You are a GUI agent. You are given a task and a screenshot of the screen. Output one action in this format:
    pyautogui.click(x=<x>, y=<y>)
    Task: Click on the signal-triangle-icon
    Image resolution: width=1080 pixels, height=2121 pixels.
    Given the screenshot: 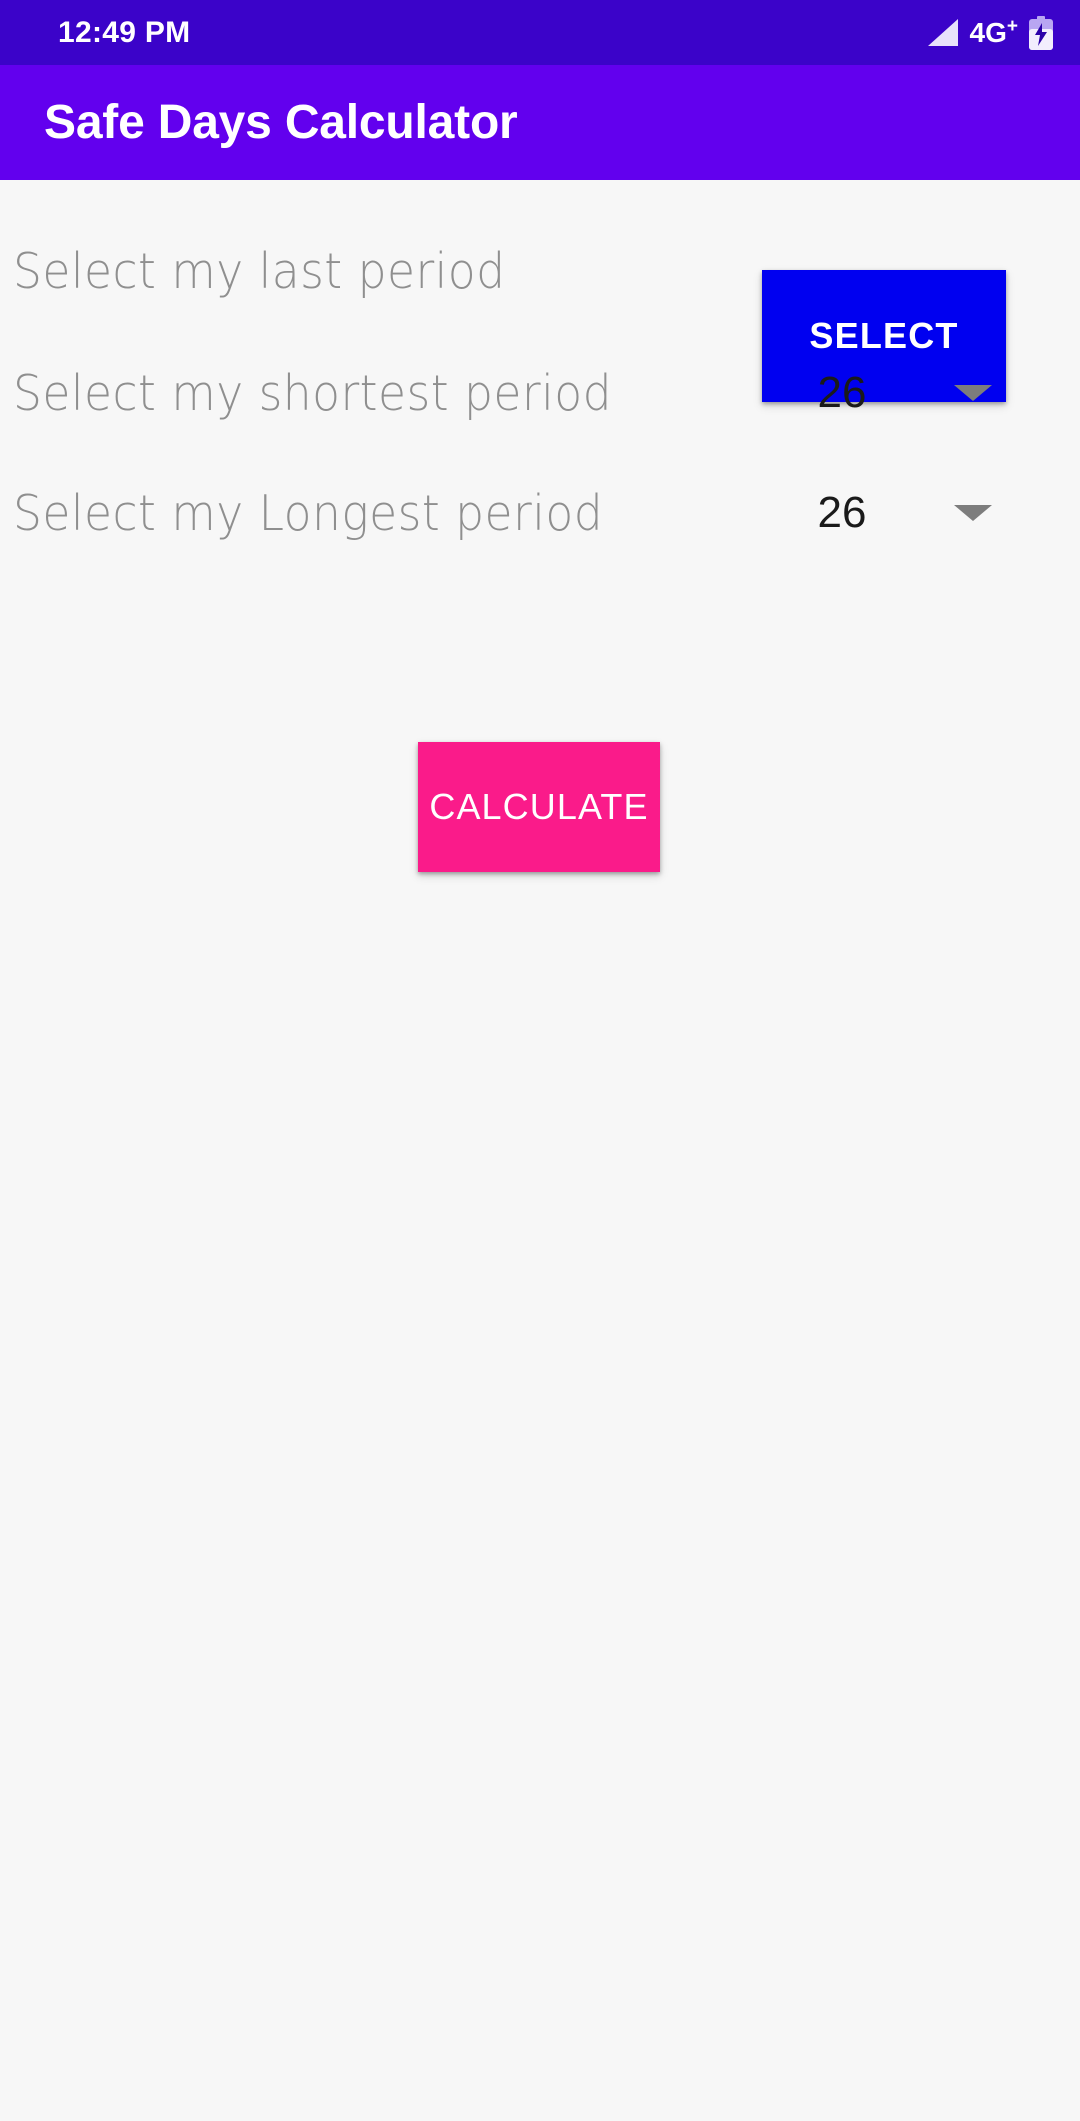 What is the action you would take?
    pyautogui.click(x=942, y=32)
    